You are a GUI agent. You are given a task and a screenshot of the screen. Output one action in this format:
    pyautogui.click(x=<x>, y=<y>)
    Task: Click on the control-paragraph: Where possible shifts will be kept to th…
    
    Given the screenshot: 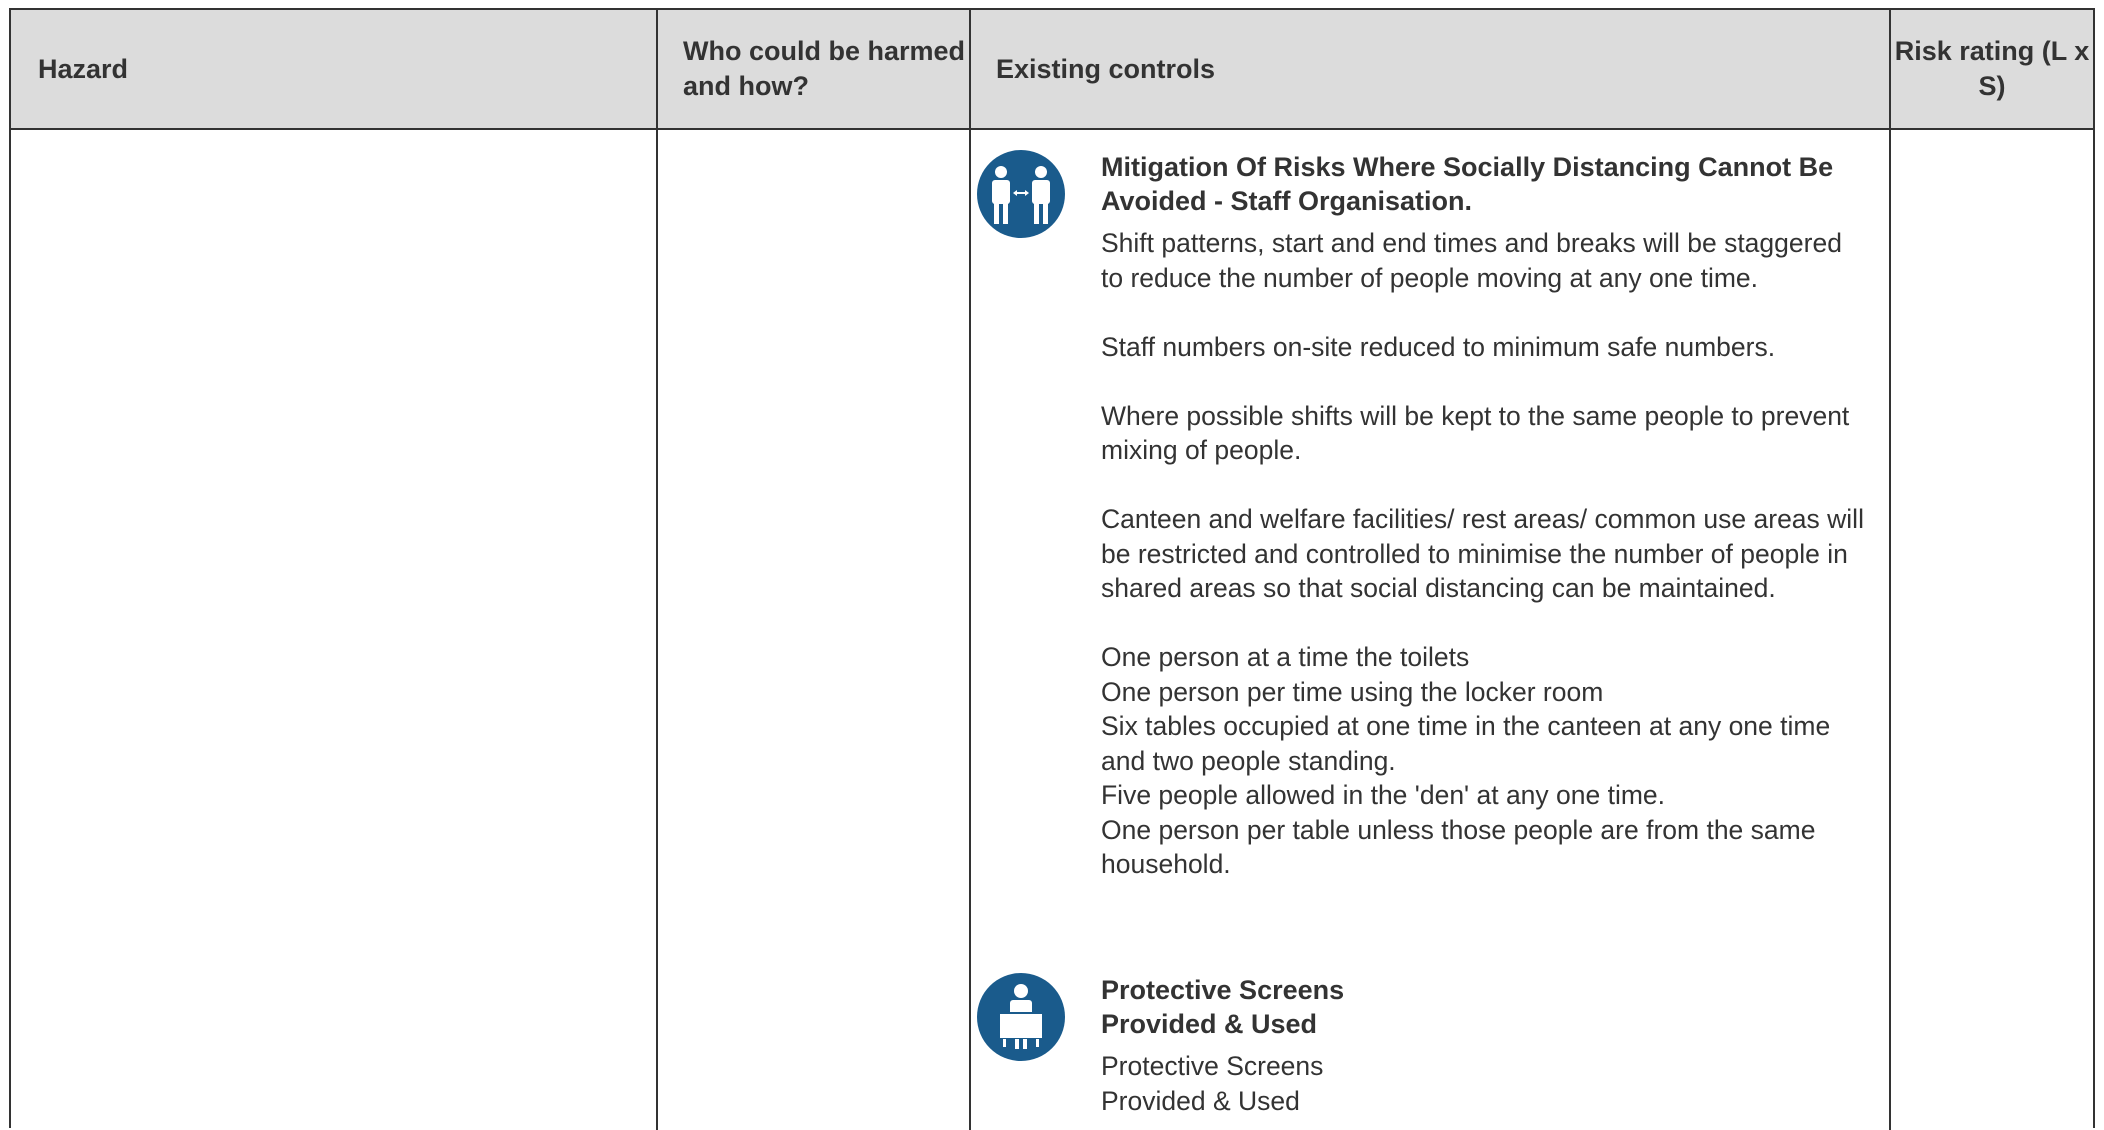 What is the action you would take?
    pyautogui.click(x=1475, y=433)
    